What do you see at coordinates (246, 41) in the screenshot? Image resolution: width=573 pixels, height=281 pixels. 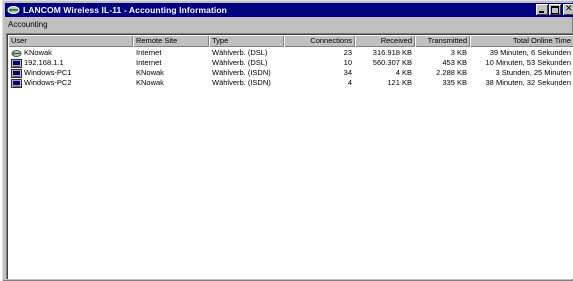 I see `column-header-type: Type` at bounding box center [246, 41].